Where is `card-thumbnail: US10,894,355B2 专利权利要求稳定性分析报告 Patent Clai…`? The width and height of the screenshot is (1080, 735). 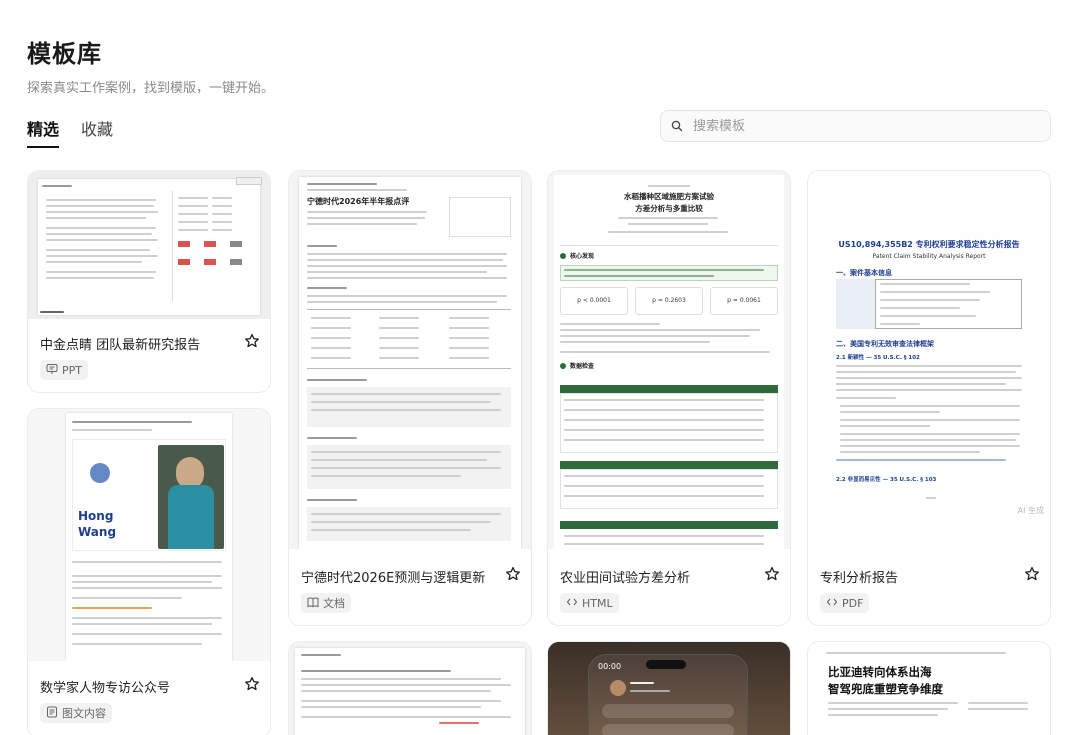
card-thumbnail: US10,894,355B2 专利权利要求稳定性分析报告 Patent Clai… is located at coordinates (929, 360).